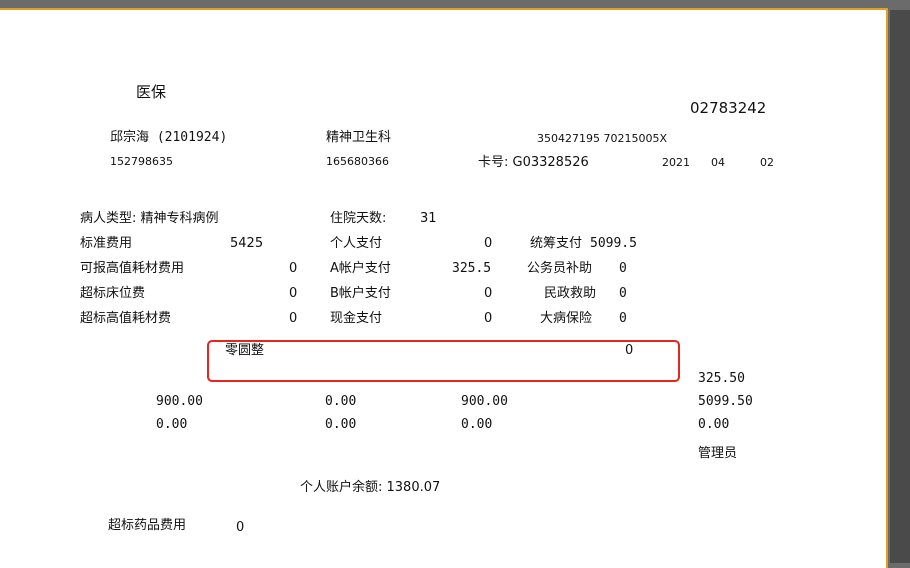 The image size is (910, 568). I want to click on major-ins-value: 0, so click(623, 318).